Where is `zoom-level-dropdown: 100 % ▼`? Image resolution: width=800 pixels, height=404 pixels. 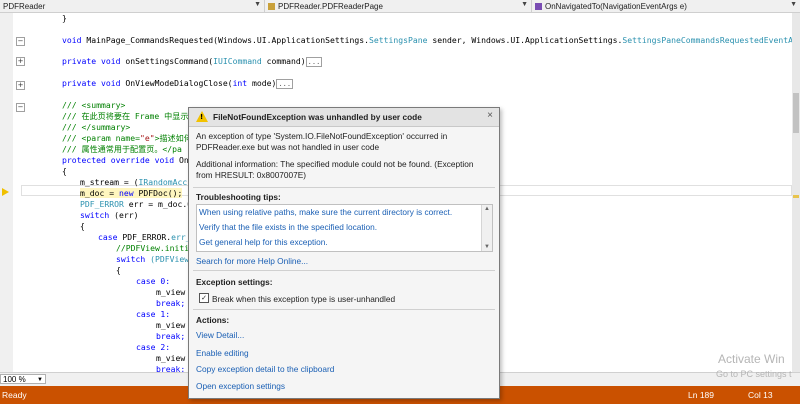 zoom-level-dropdown: 100 % ▼ is located at coordinates (23, 379).